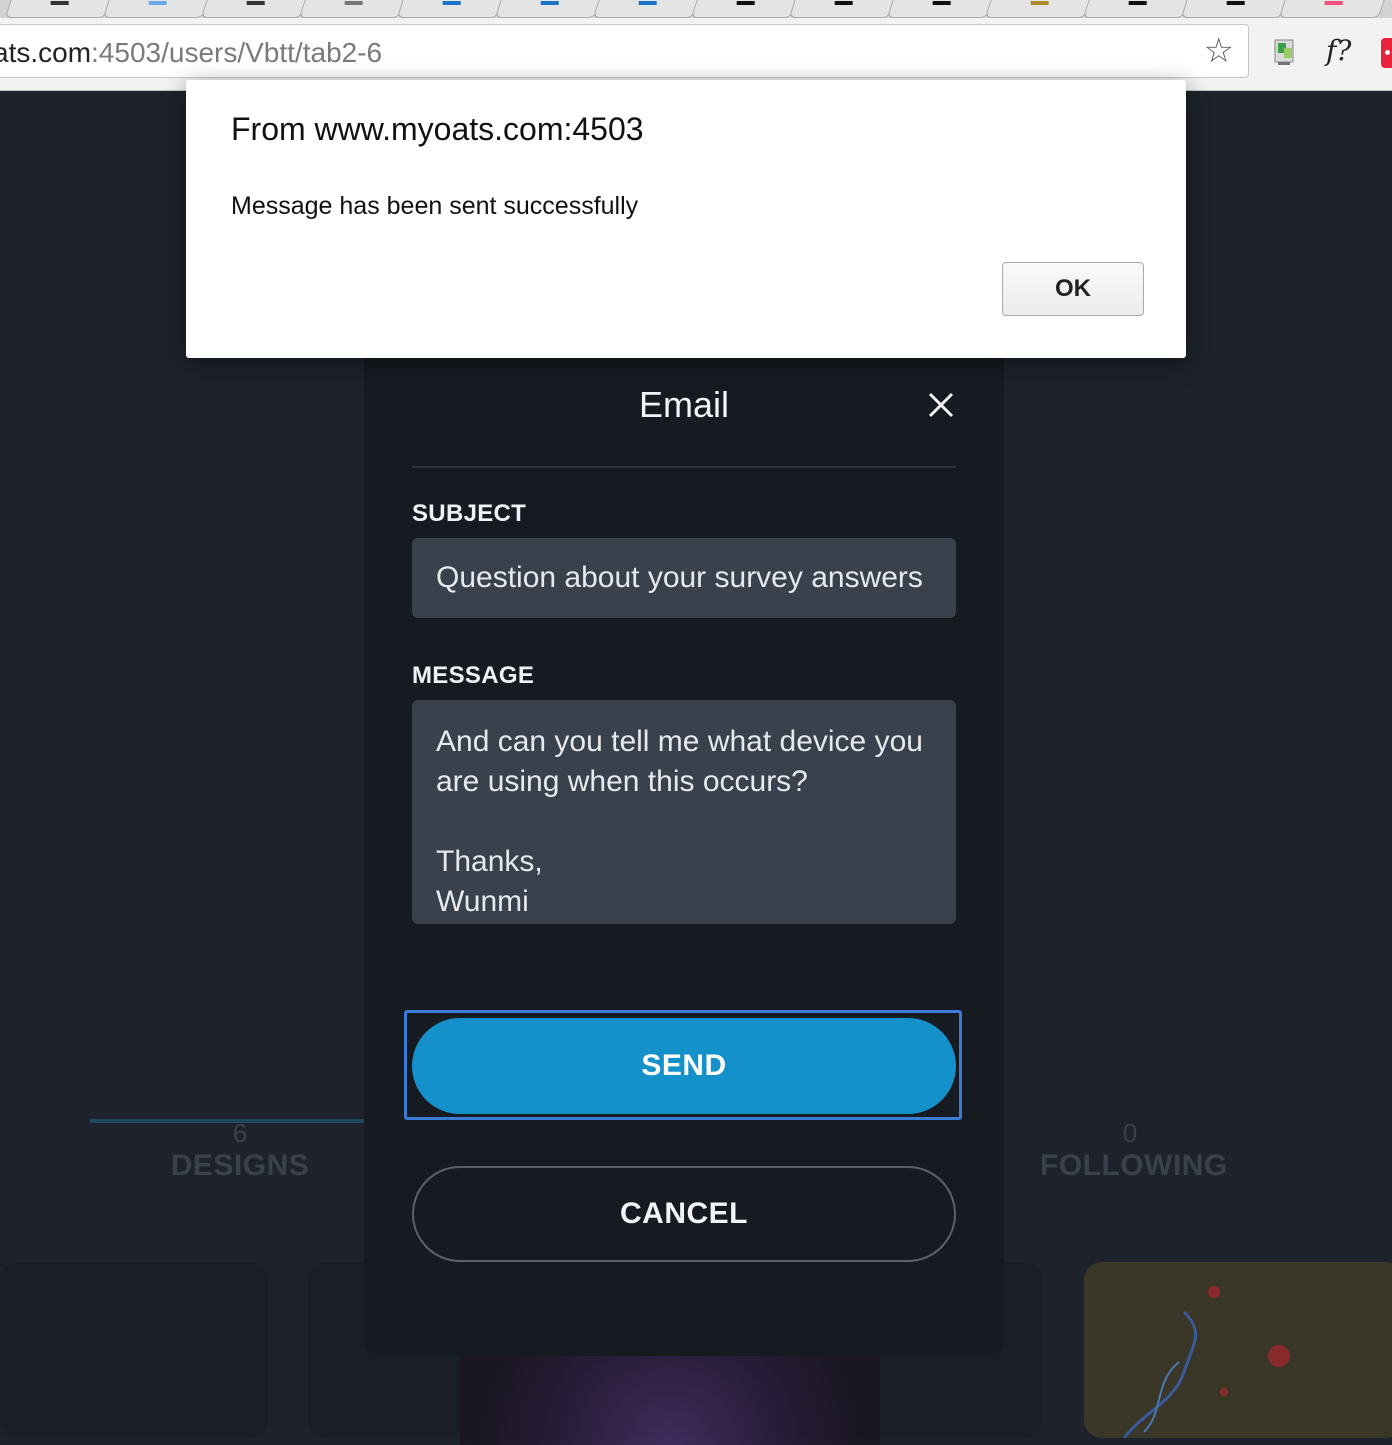 The height and width of the screenshot is (1445, 1392). I want to click on fontface-ninja-icon: f?, so click(1338, 50).